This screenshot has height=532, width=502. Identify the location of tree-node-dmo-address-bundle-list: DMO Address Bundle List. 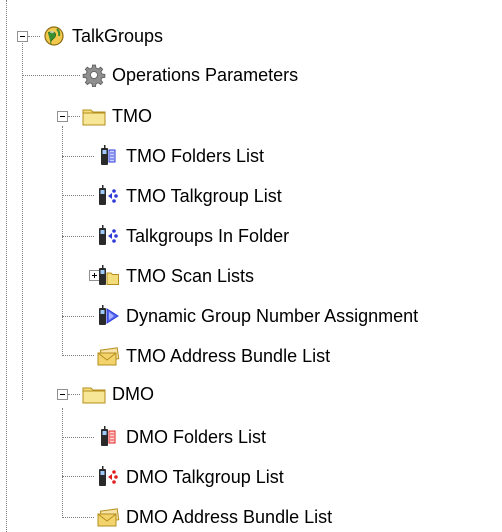
(214, 517).